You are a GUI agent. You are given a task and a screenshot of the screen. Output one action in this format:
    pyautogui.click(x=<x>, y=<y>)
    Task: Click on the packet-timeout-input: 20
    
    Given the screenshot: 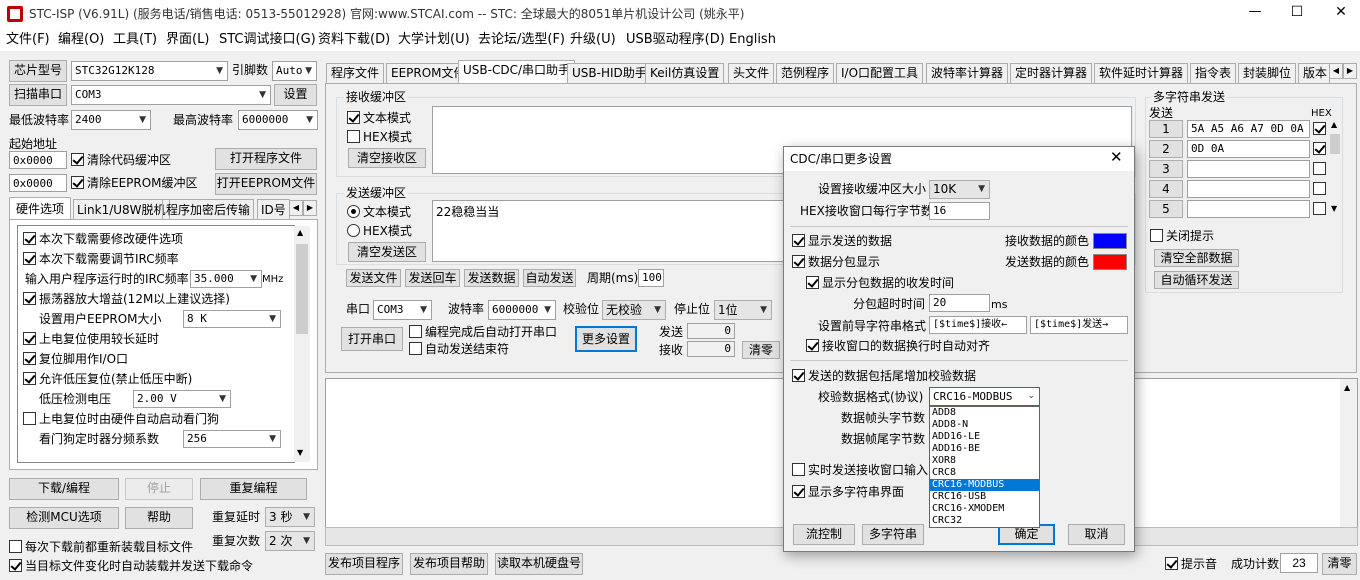 What is the action you would take?
    pyautogui.click(x=959, y=303)
    